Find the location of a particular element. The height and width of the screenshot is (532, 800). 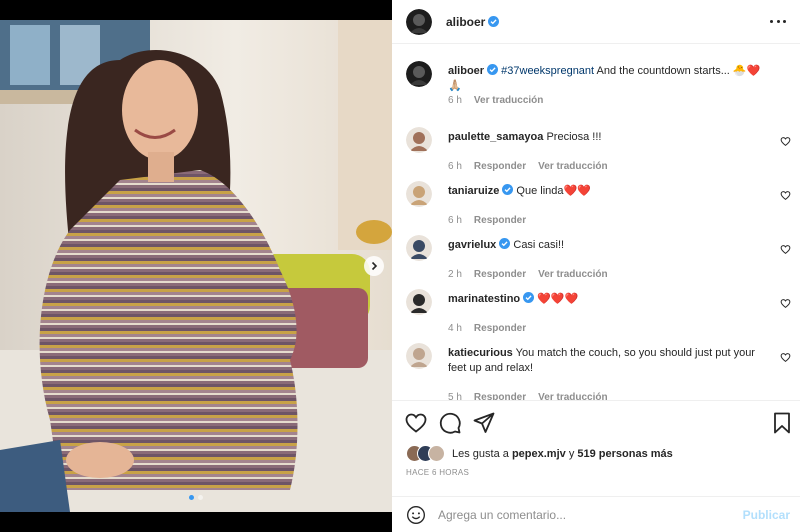

bookmark-icon is located at coordinates (782, 423).